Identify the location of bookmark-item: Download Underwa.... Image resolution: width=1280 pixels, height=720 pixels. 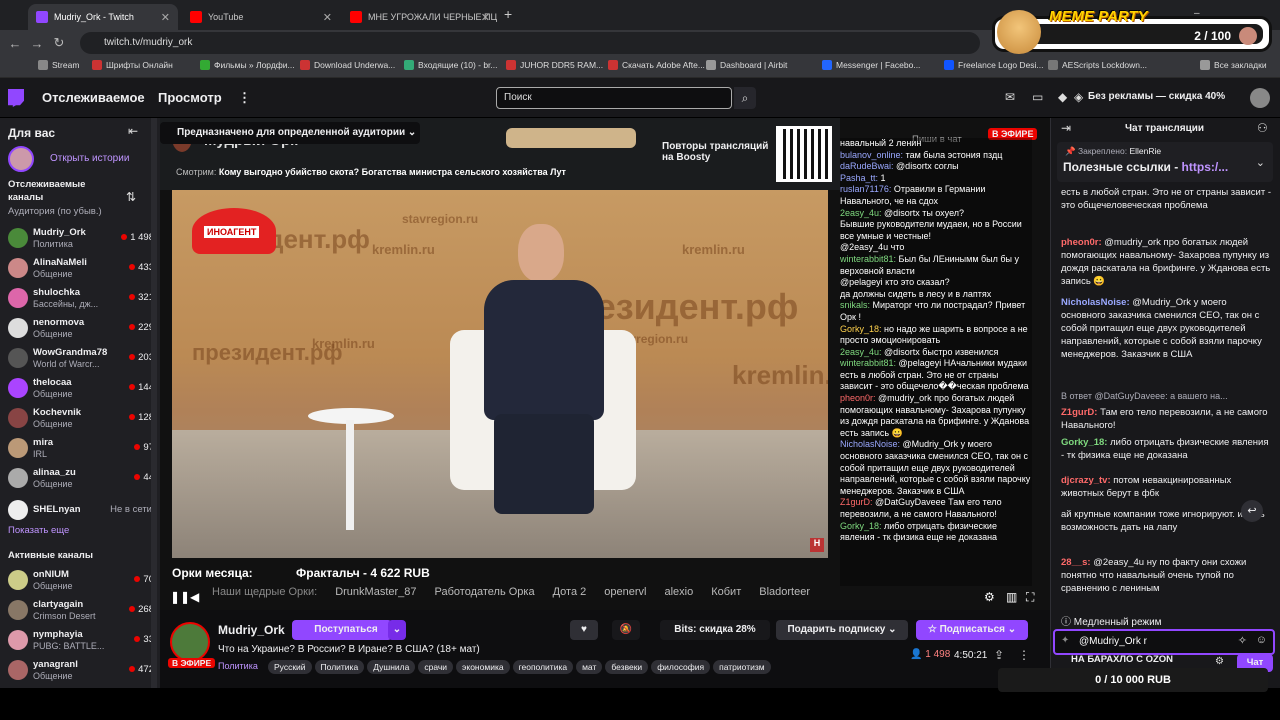
(347, 65).